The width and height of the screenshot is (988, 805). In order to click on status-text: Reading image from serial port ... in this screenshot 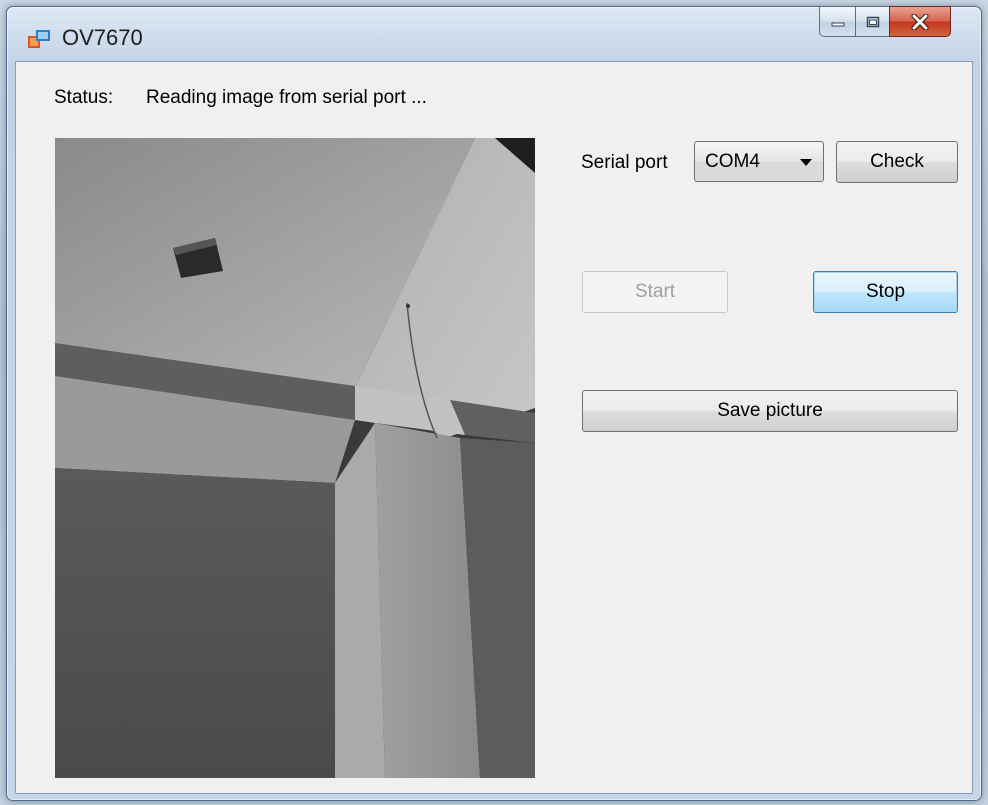, I will do `click(286, 97)`.